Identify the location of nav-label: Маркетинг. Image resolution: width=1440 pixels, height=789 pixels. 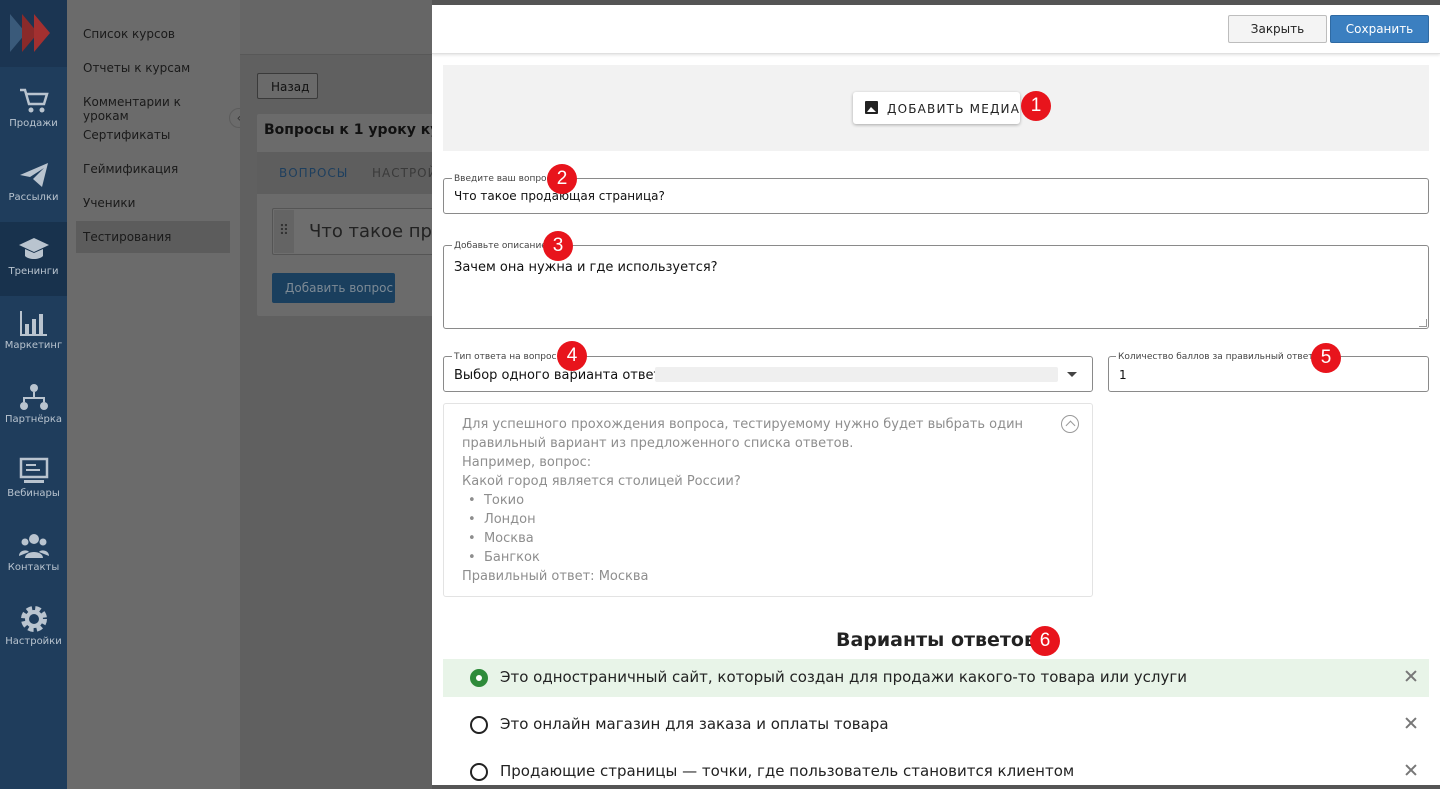
(33, 345).